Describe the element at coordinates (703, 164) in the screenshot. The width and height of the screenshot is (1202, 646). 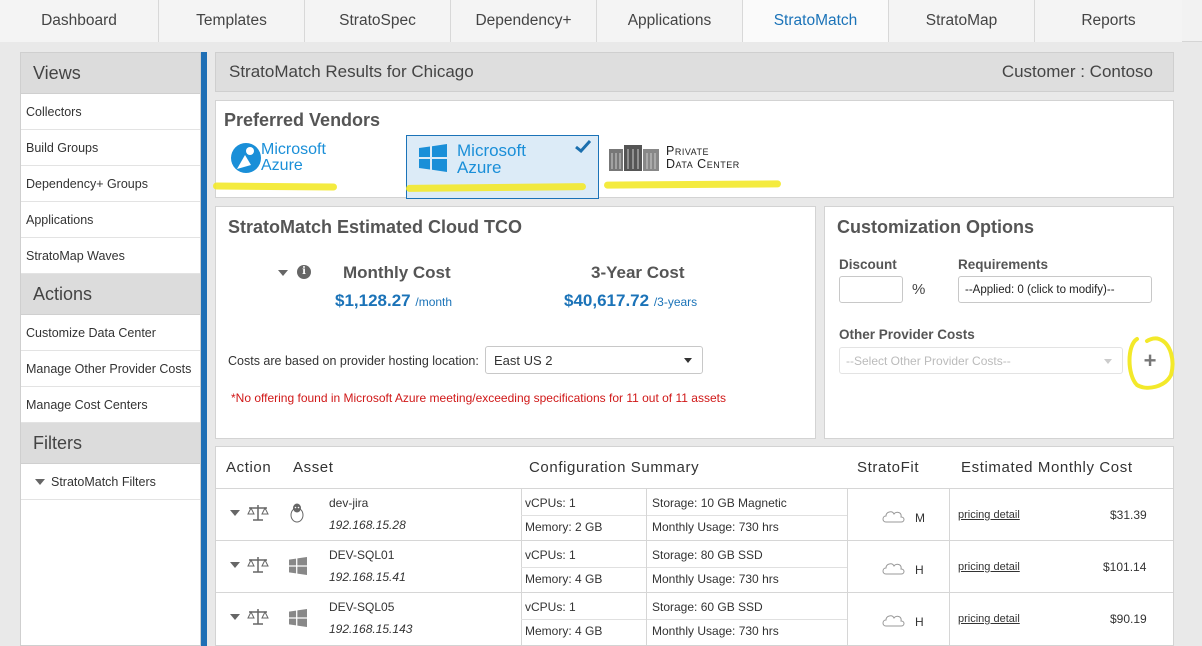
I see `vendor-3-line2: Data Center` at that location.